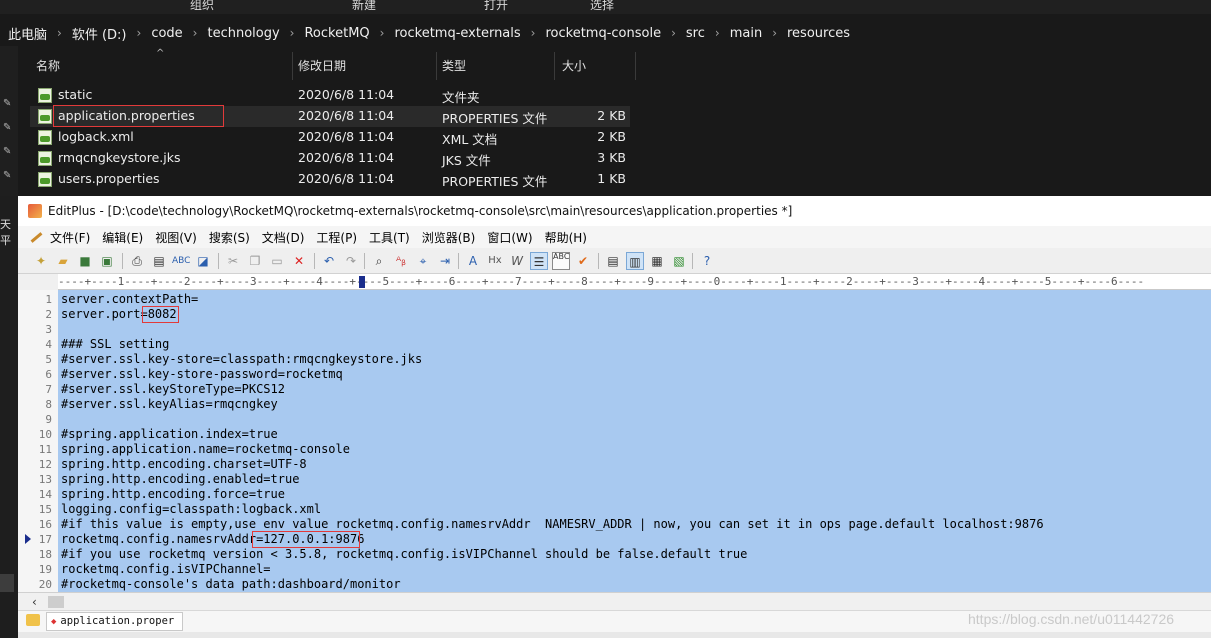 This screenshot has width=1211, height=638. I want to click on code-line: server.contextPath=, so click(130, 299).